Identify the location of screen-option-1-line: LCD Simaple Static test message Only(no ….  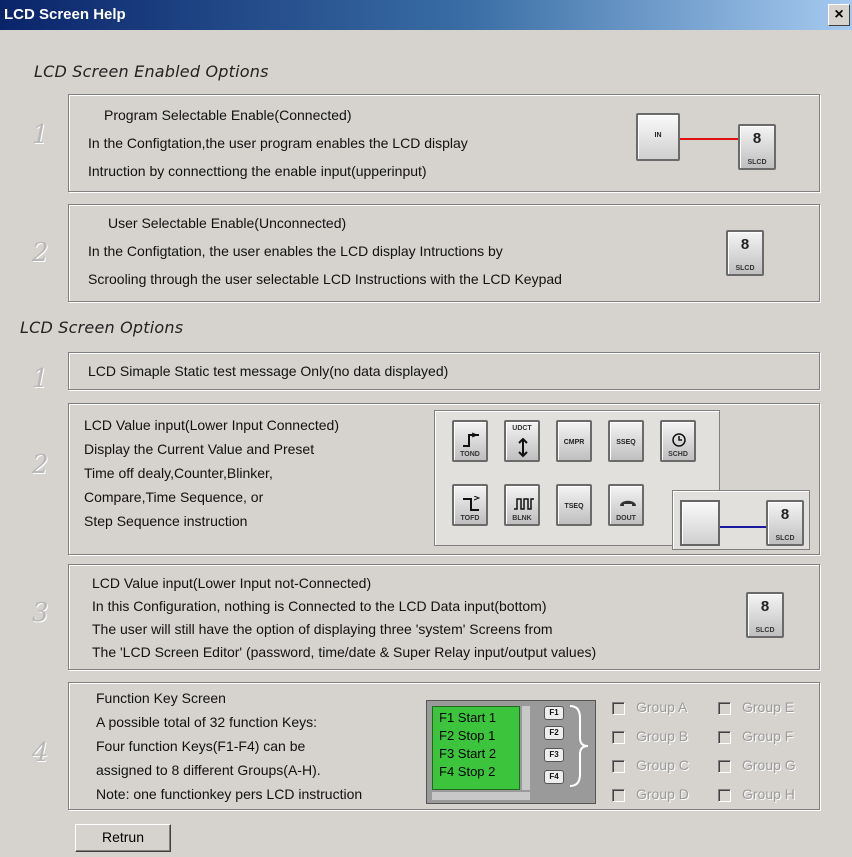
(268, 371).